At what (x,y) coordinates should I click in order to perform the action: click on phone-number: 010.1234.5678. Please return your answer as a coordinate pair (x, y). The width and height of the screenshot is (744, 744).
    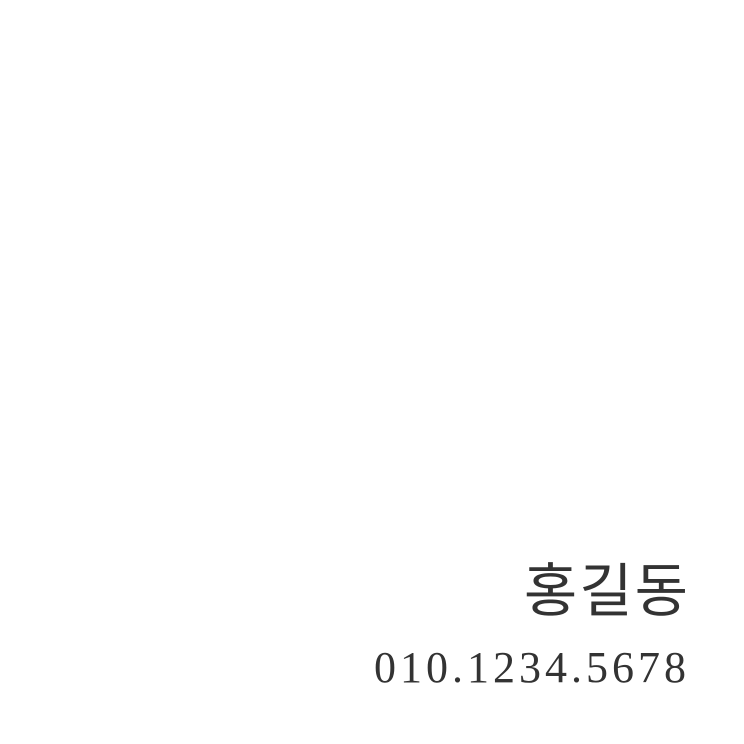
    Looking at the image, I should click on (532, 667).